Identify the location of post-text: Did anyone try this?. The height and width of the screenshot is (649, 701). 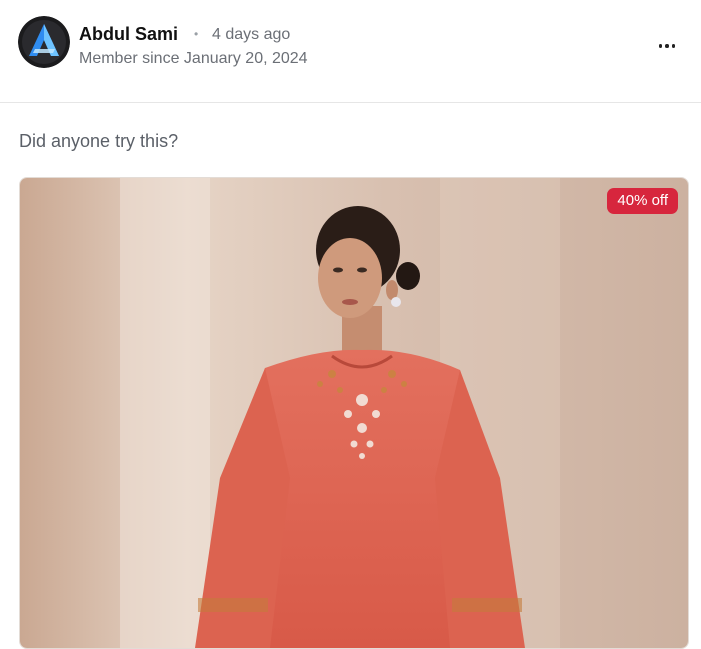
(99, 141).